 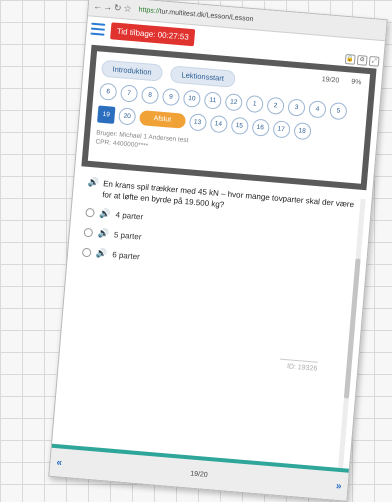 I want to click on question-number-button: 14, so click(x=218, y=124).